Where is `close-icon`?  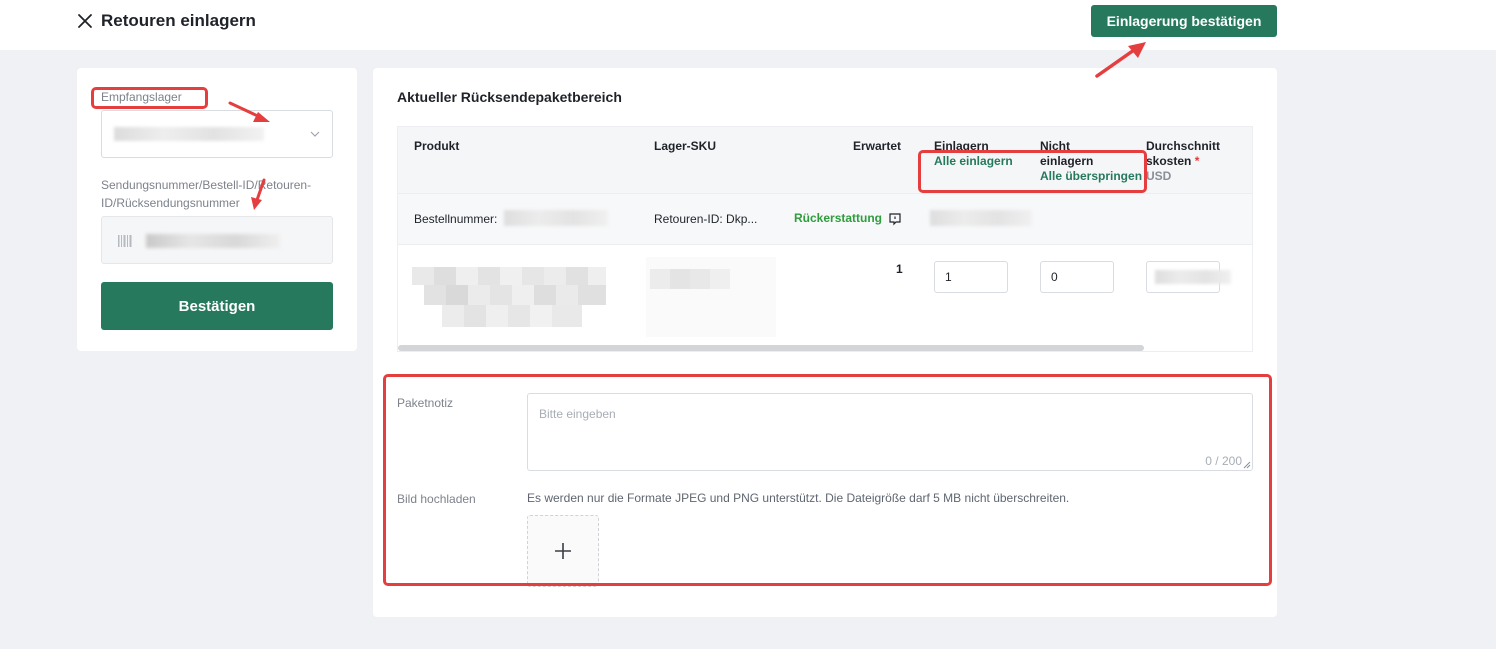 close-icon is located at coordinates (85, 21).